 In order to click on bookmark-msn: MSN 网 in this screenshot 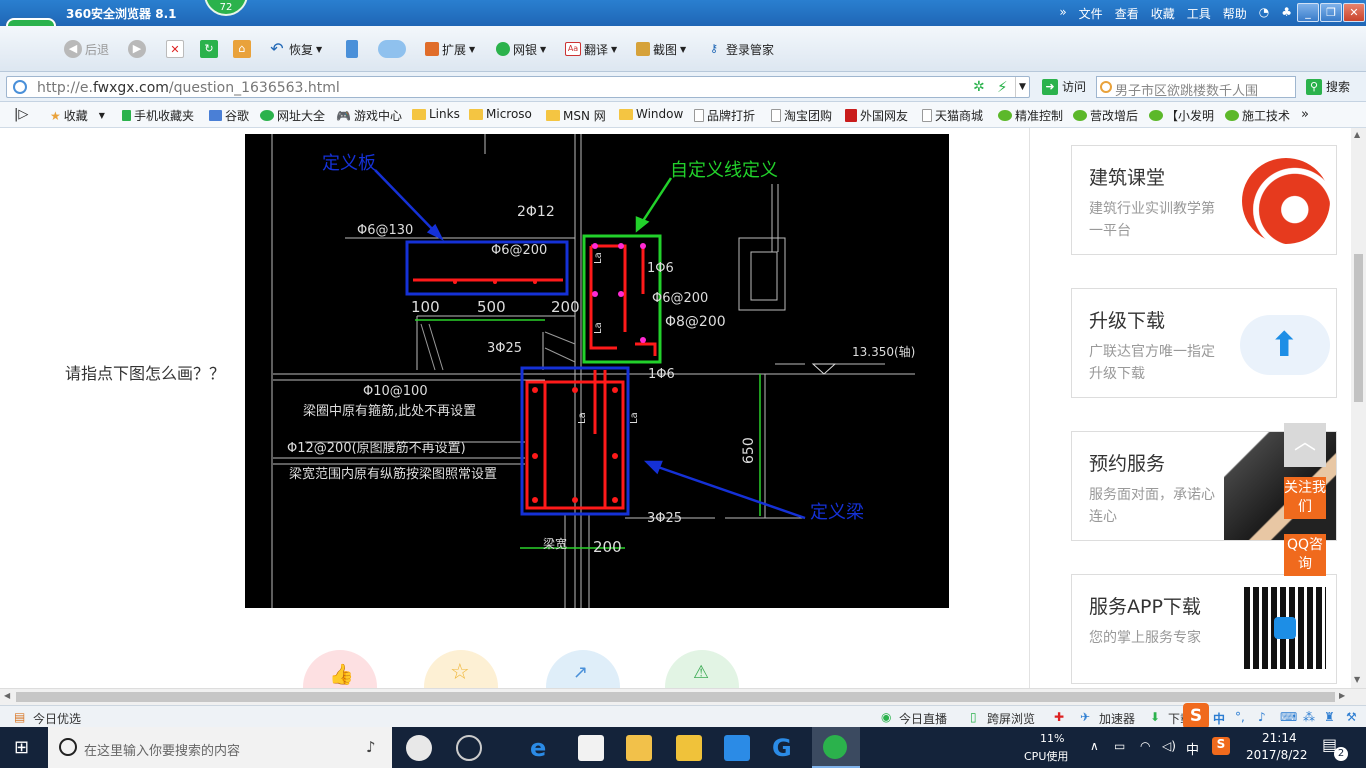, I will do `click(576, 115)`.